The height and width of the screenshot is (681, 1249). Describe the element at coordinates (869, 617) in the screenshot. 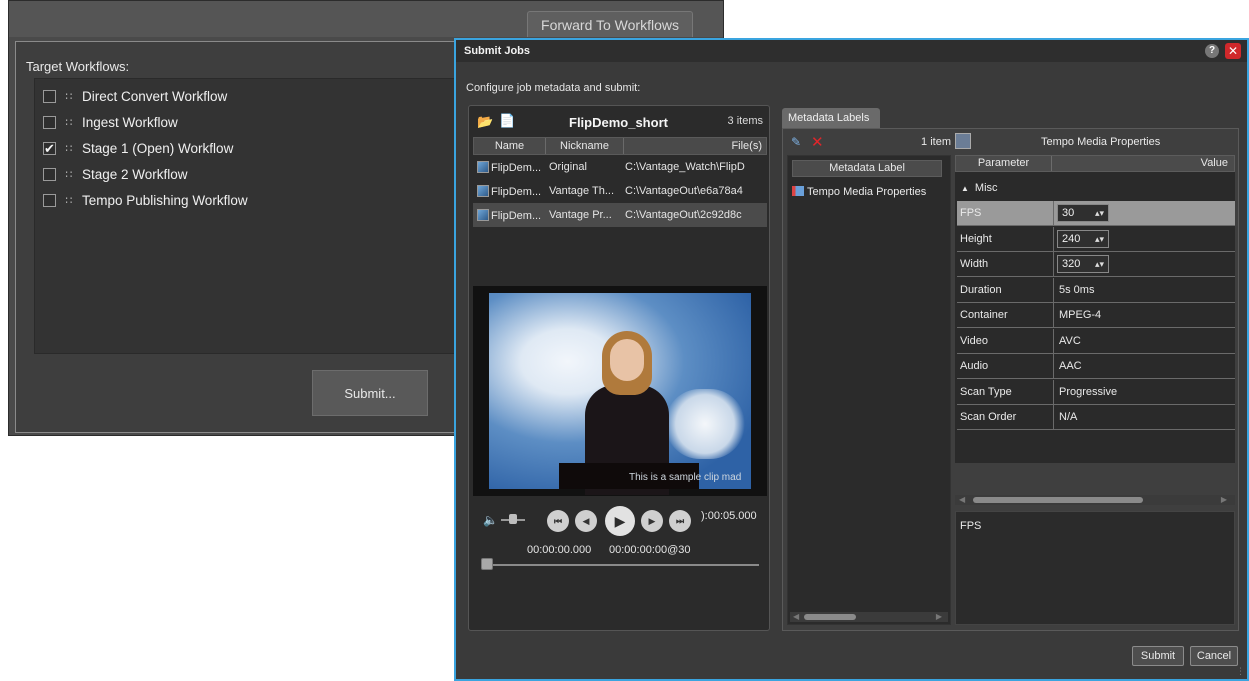

I see `label-list-scrollbar: ◀ ▶` at that location.